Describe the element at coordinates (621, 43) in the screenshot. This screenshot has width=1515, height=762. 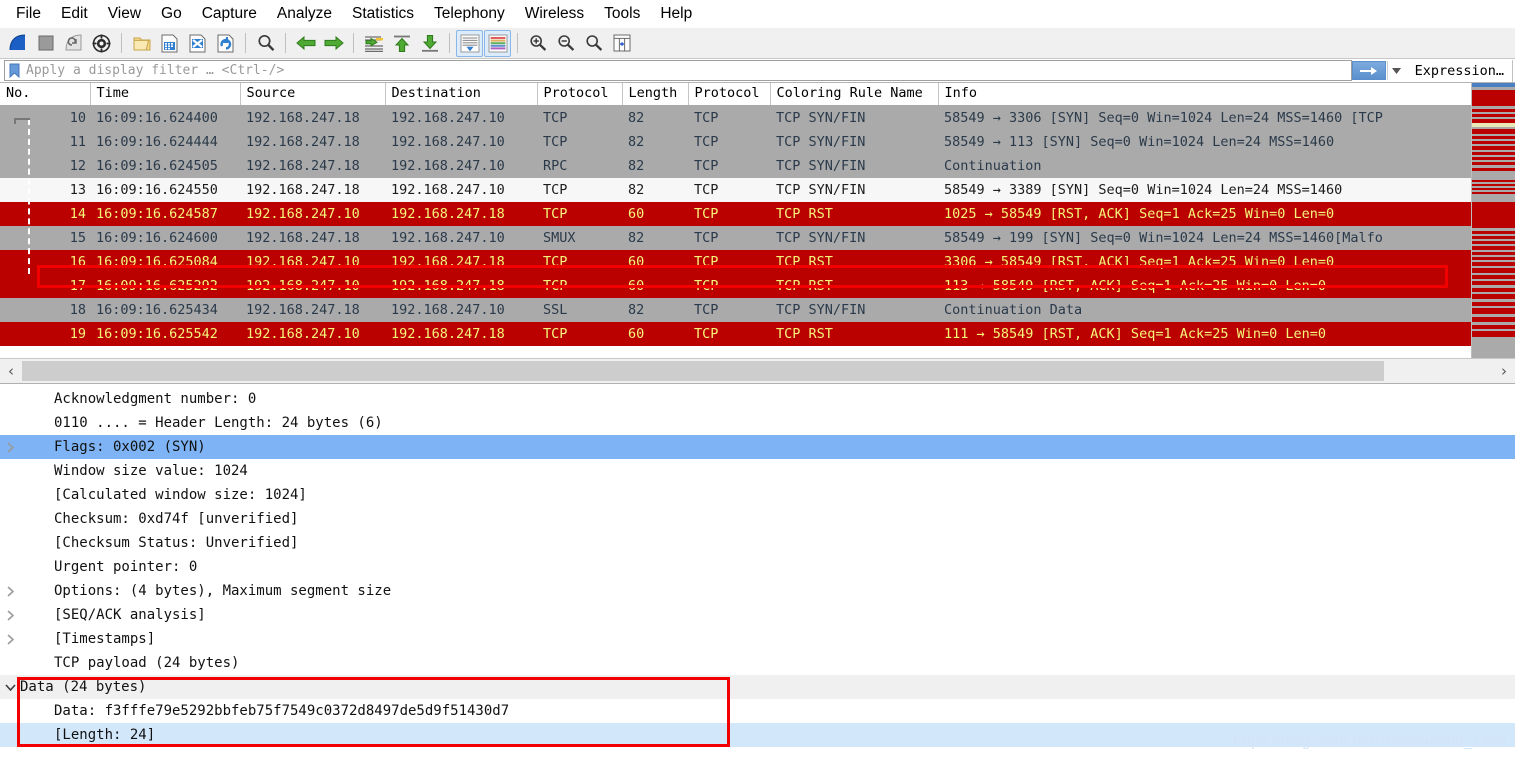
I see `resize-columns-icon` at that location.